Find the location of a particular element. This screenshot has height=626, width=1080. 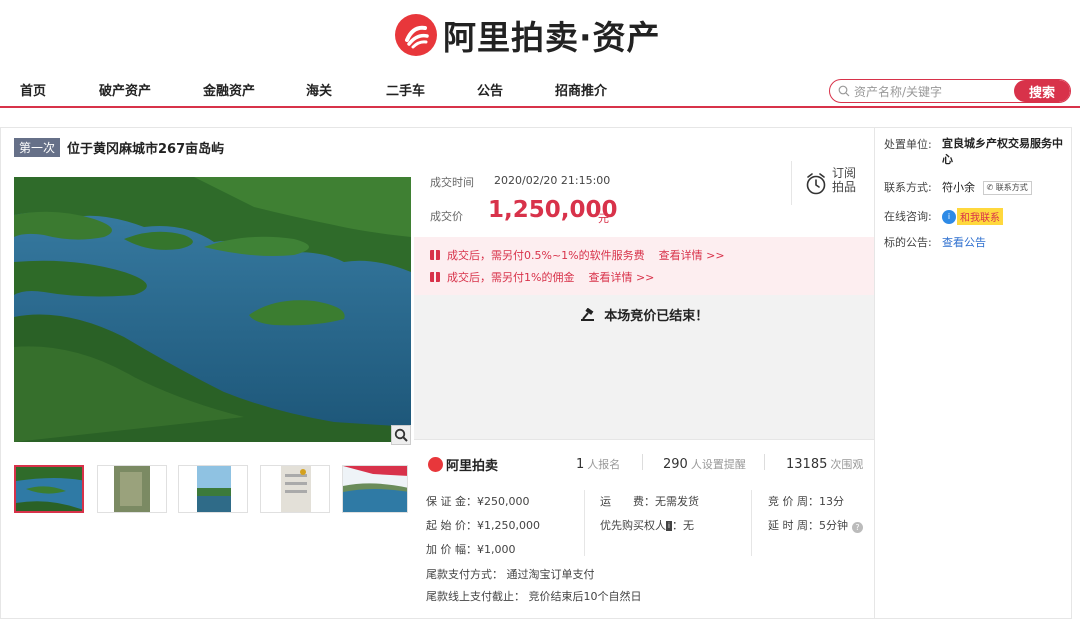

alarm-clock-icon is located at coordinates (816, 184).